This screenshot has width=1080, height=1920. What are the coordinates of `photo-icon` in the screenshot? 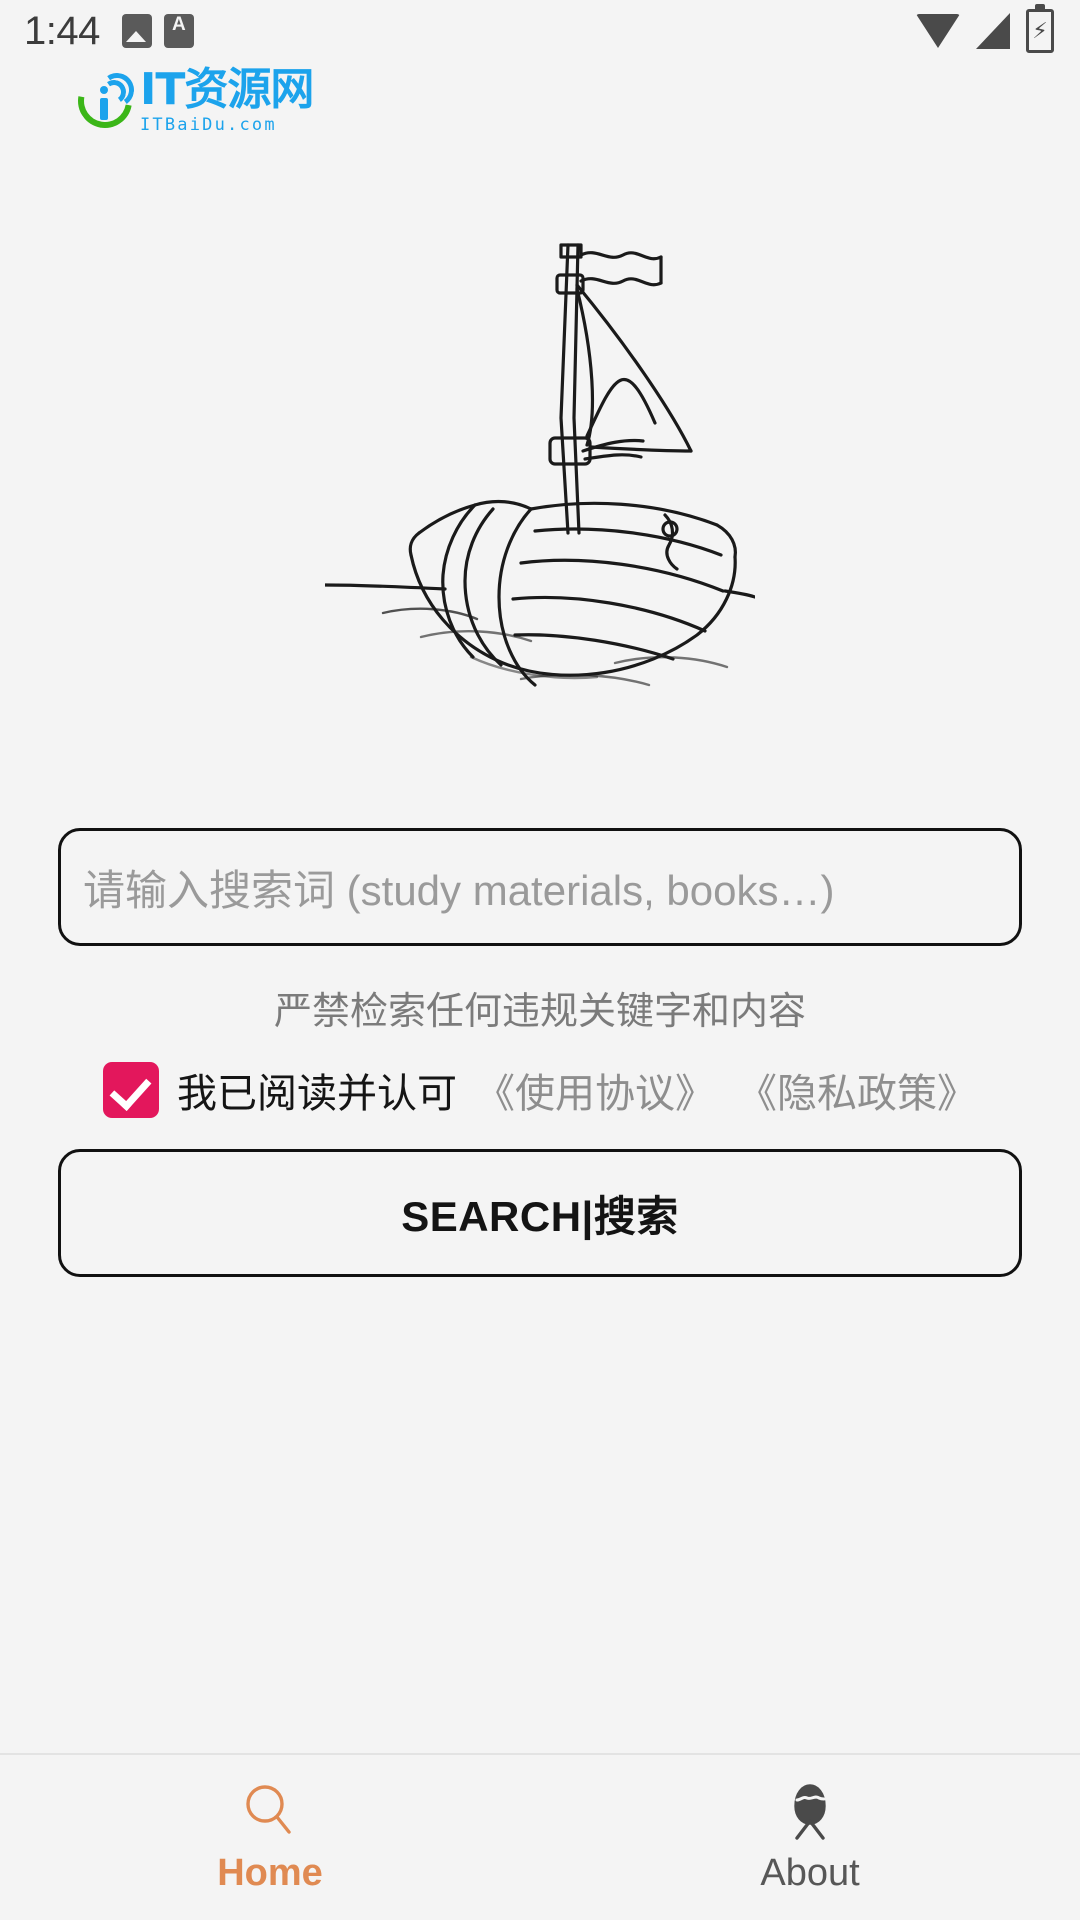 It's located at (136, 31).